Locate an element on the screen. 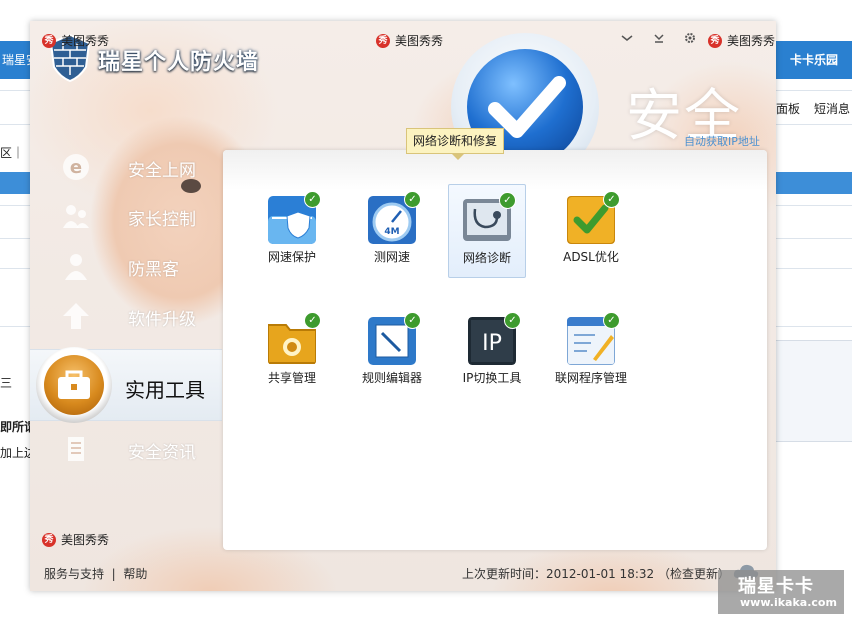 The width and height of the screenshot is (852, 622). minimize-icon is located at coordinates (659, 38).